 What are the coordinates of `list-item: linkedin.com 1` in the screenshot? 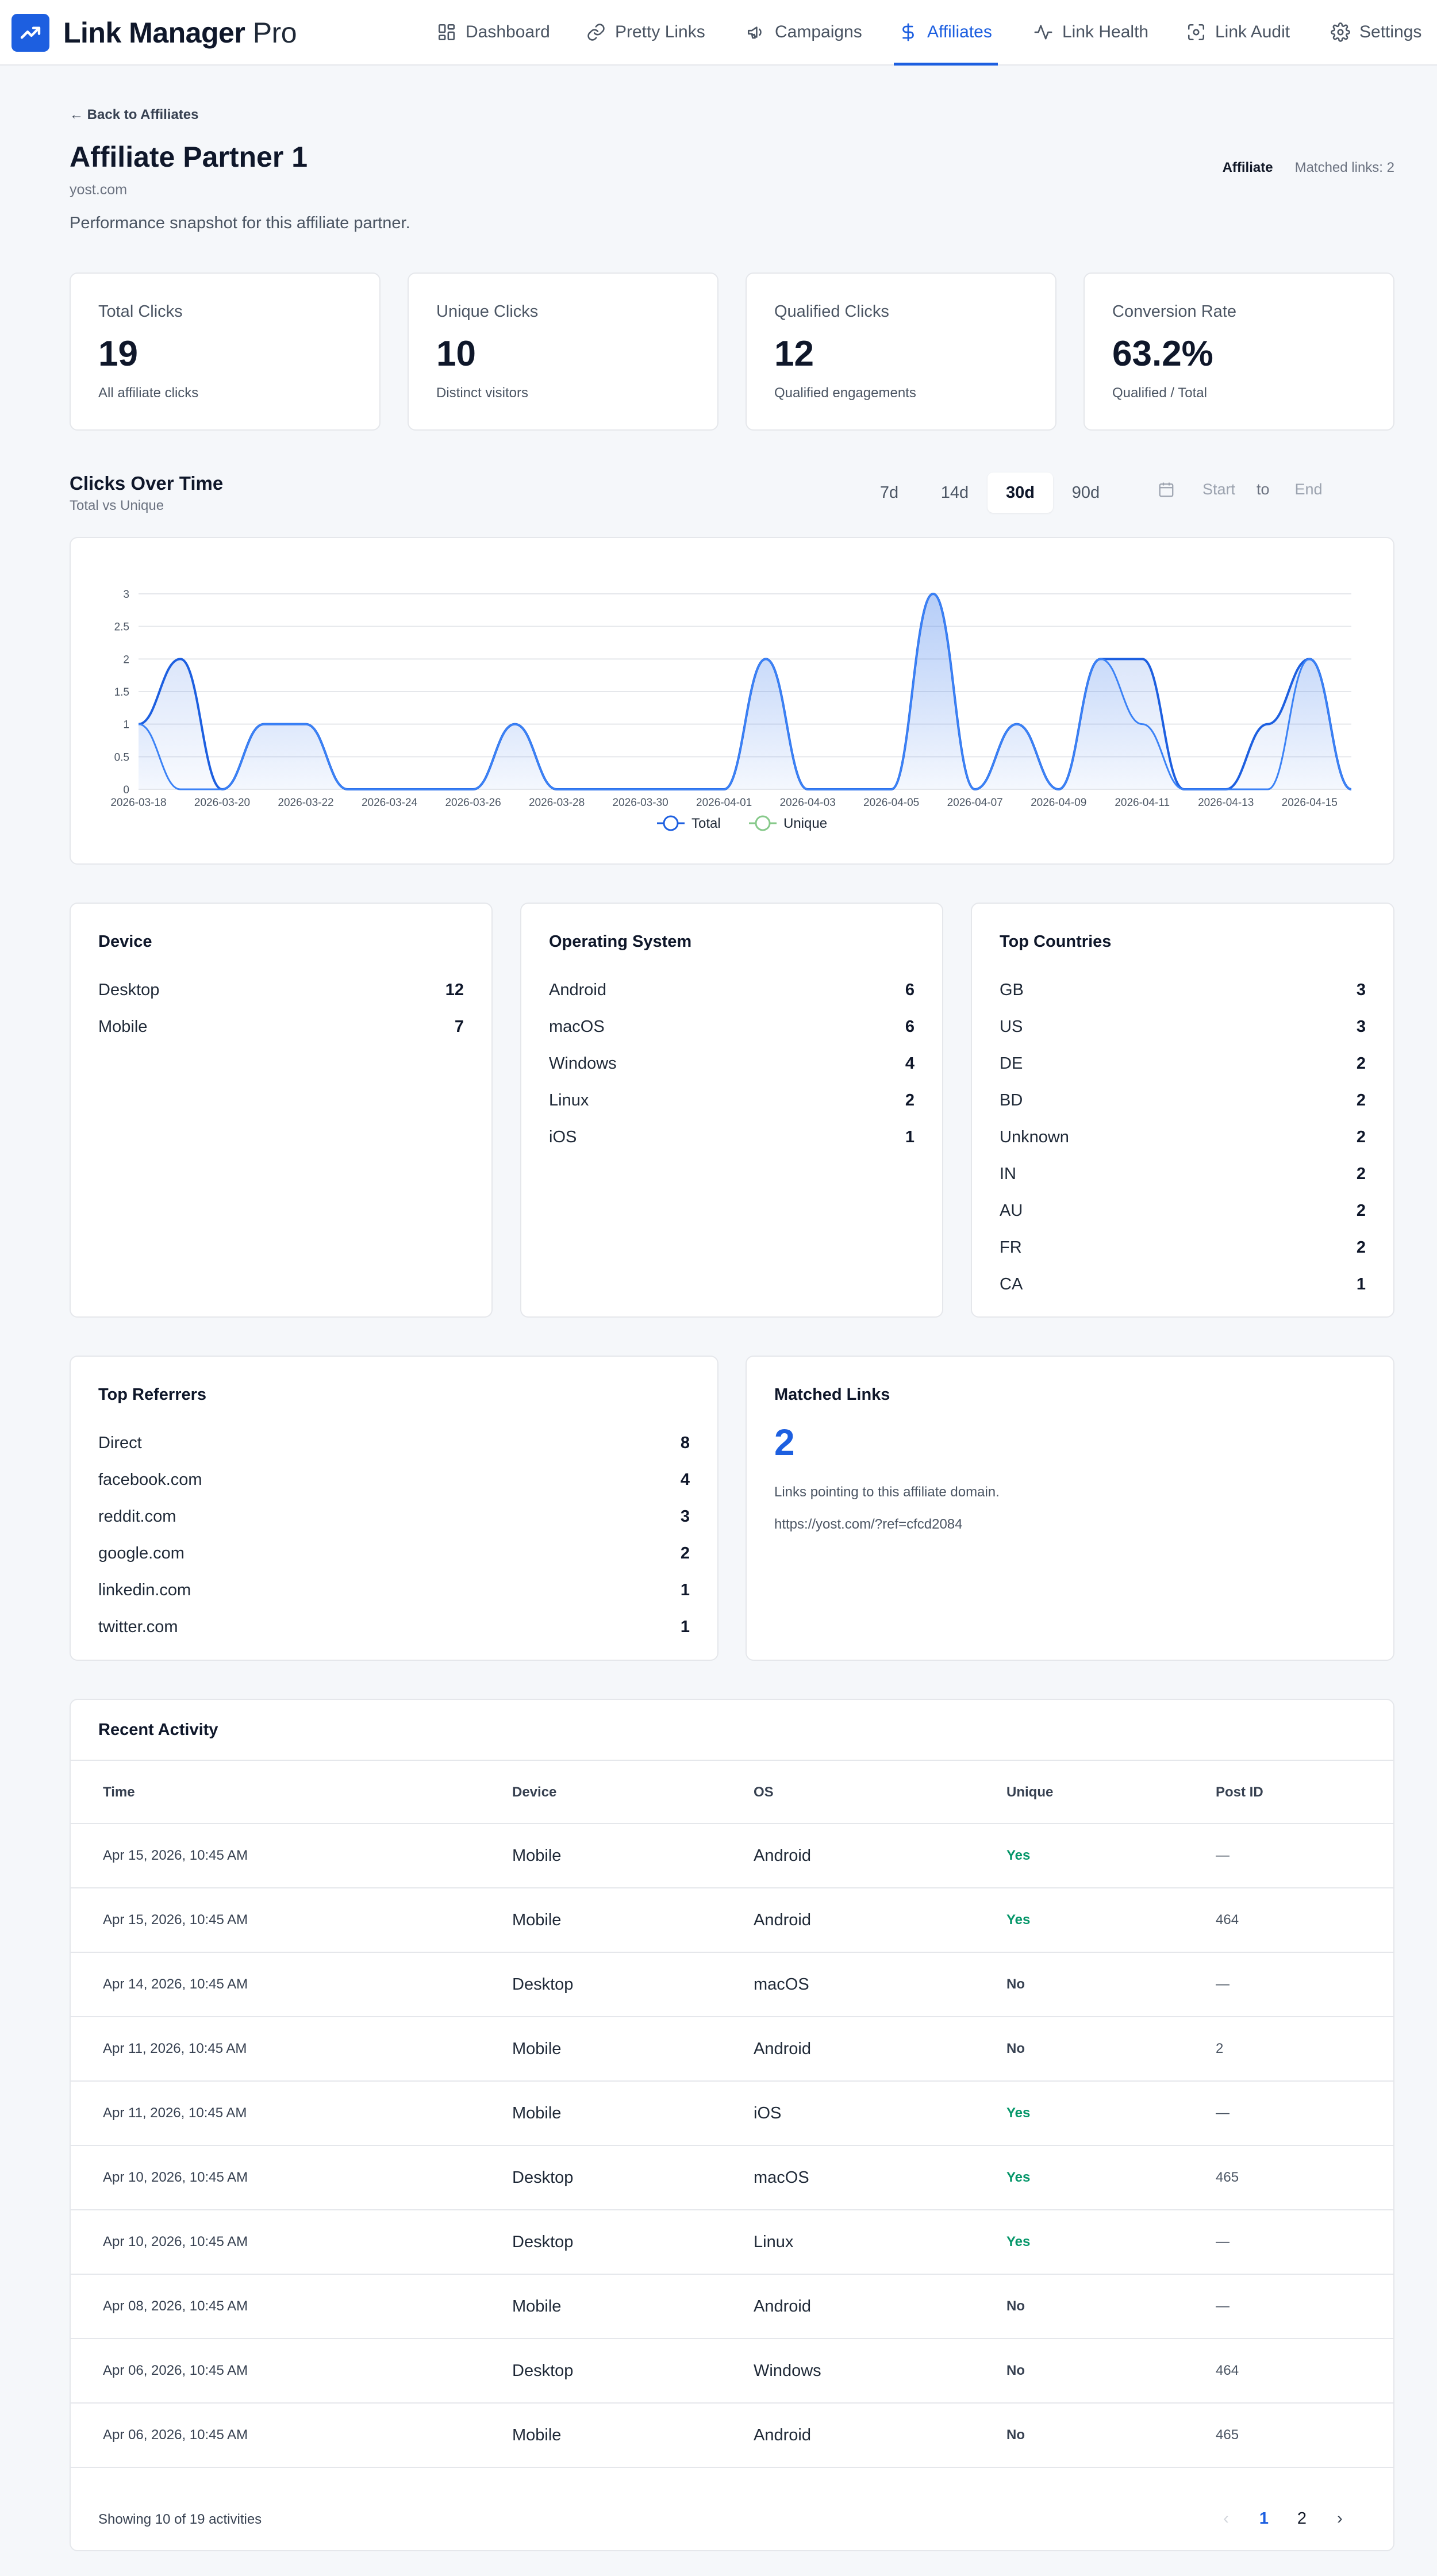 It's located at (394, 1590).